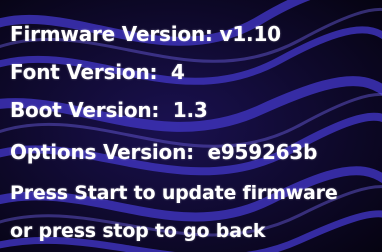 This screenshot has height=252, width=382. Describe the element at coordinates (164, 152) in the screenshot. I see `options-version-text: Options Version: e959263b` at that location.